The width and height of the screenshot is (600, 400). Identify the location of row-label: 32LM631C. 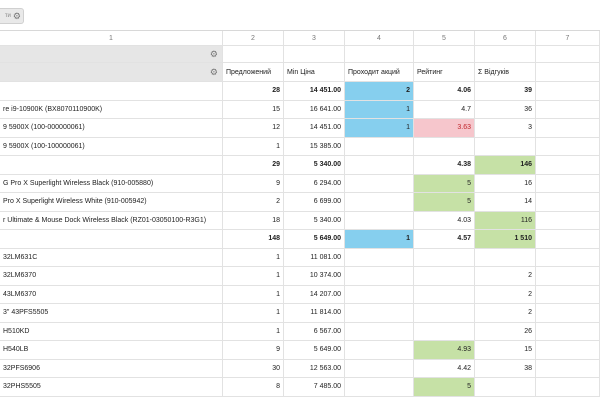
(111, 257).